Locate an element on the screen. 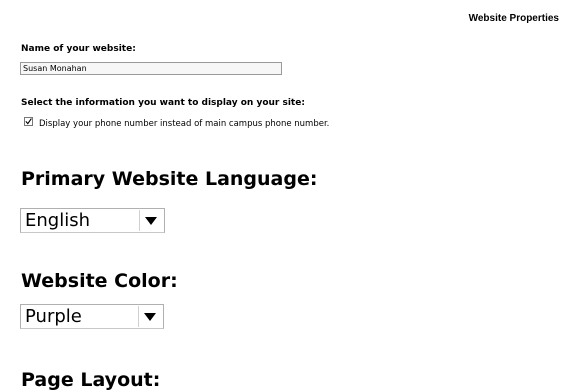 This screenshot has height=392, width=564. color-heading: Website Color: is located at coordinates (99, 281).